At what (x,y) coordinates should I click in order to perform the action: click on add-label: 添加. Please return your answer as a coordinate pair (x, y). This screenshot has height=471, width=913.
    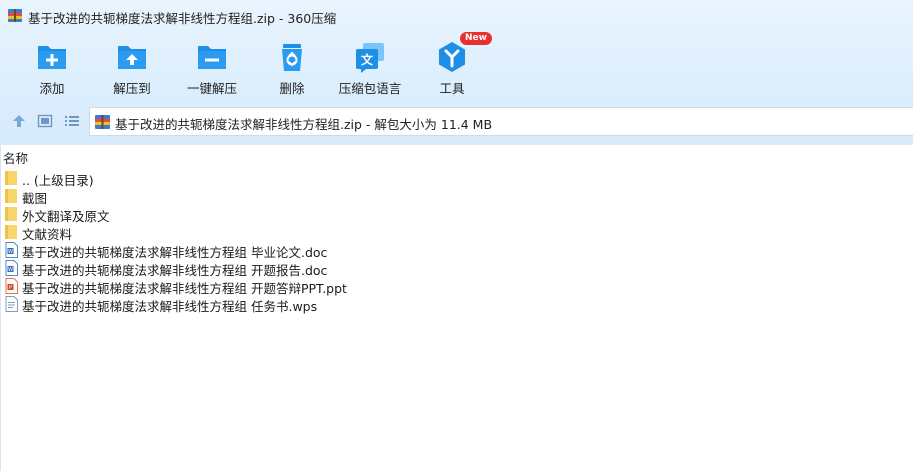
    Looking at the image, I should click on (52, 88).